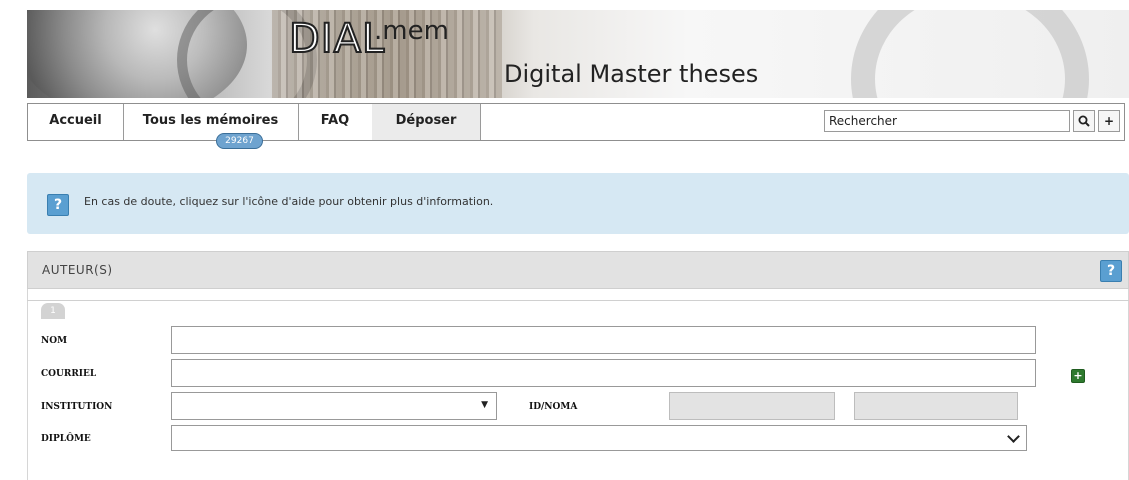  I want to click on add-author-icon: +, so click(1078, 376).